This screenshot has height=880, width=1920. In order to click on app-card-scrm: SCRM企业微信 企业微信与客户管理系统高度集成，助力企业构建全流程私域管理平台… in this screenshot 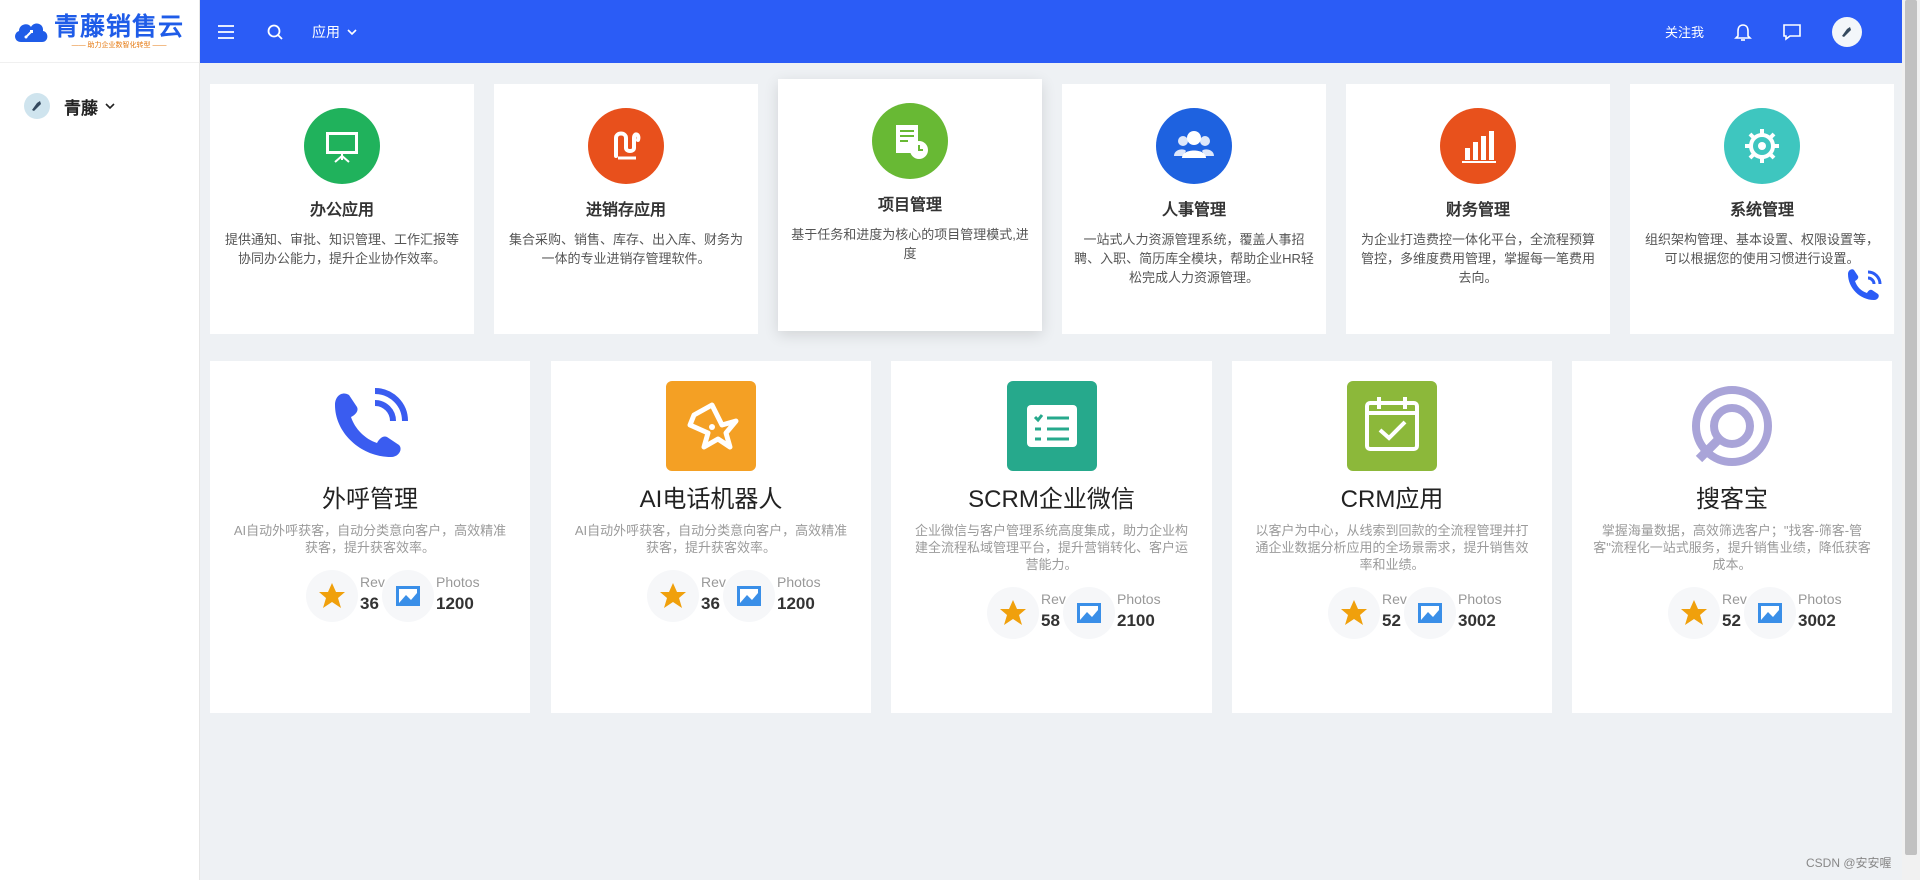, I will do `click(1051, 537)`.